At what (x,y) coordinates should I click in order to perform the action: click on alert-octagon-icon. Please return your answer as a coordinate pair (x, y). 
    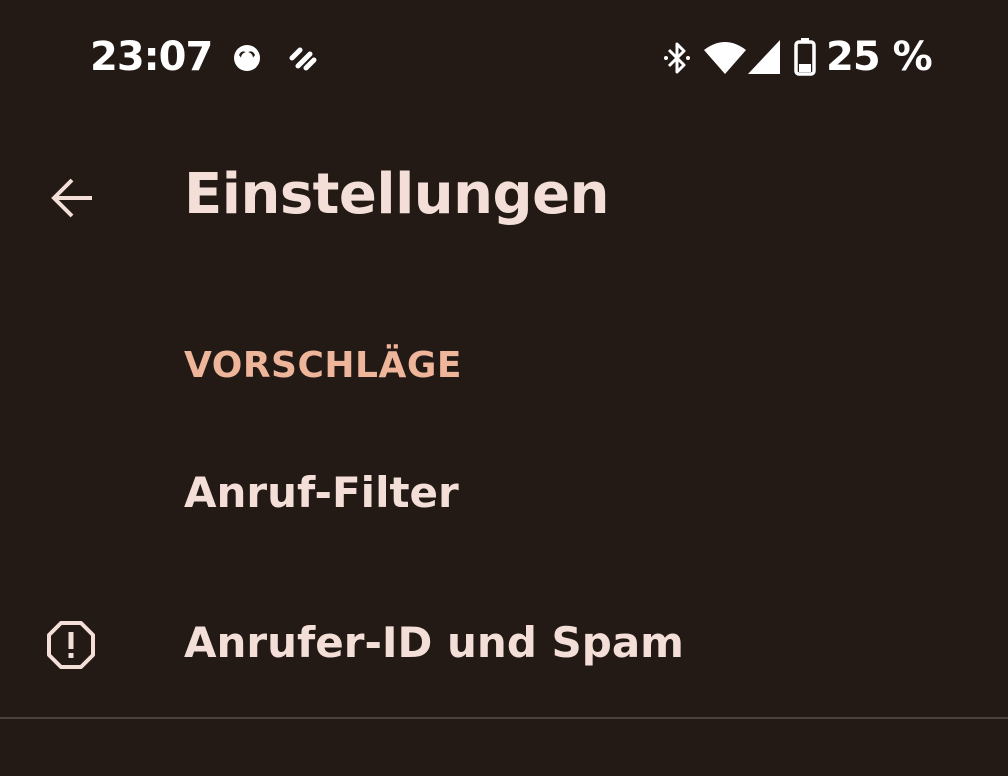
    Looking at the image, I should click on (71, 645).